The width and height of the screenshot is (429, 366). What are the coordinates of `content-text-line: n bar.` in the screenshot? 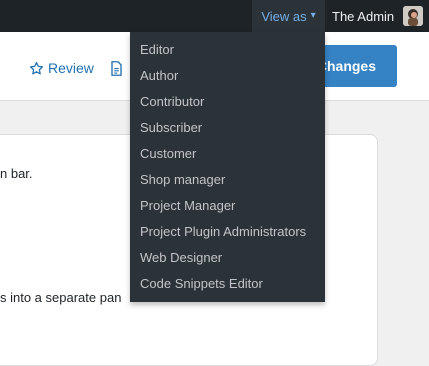 It's located at (16, 173).